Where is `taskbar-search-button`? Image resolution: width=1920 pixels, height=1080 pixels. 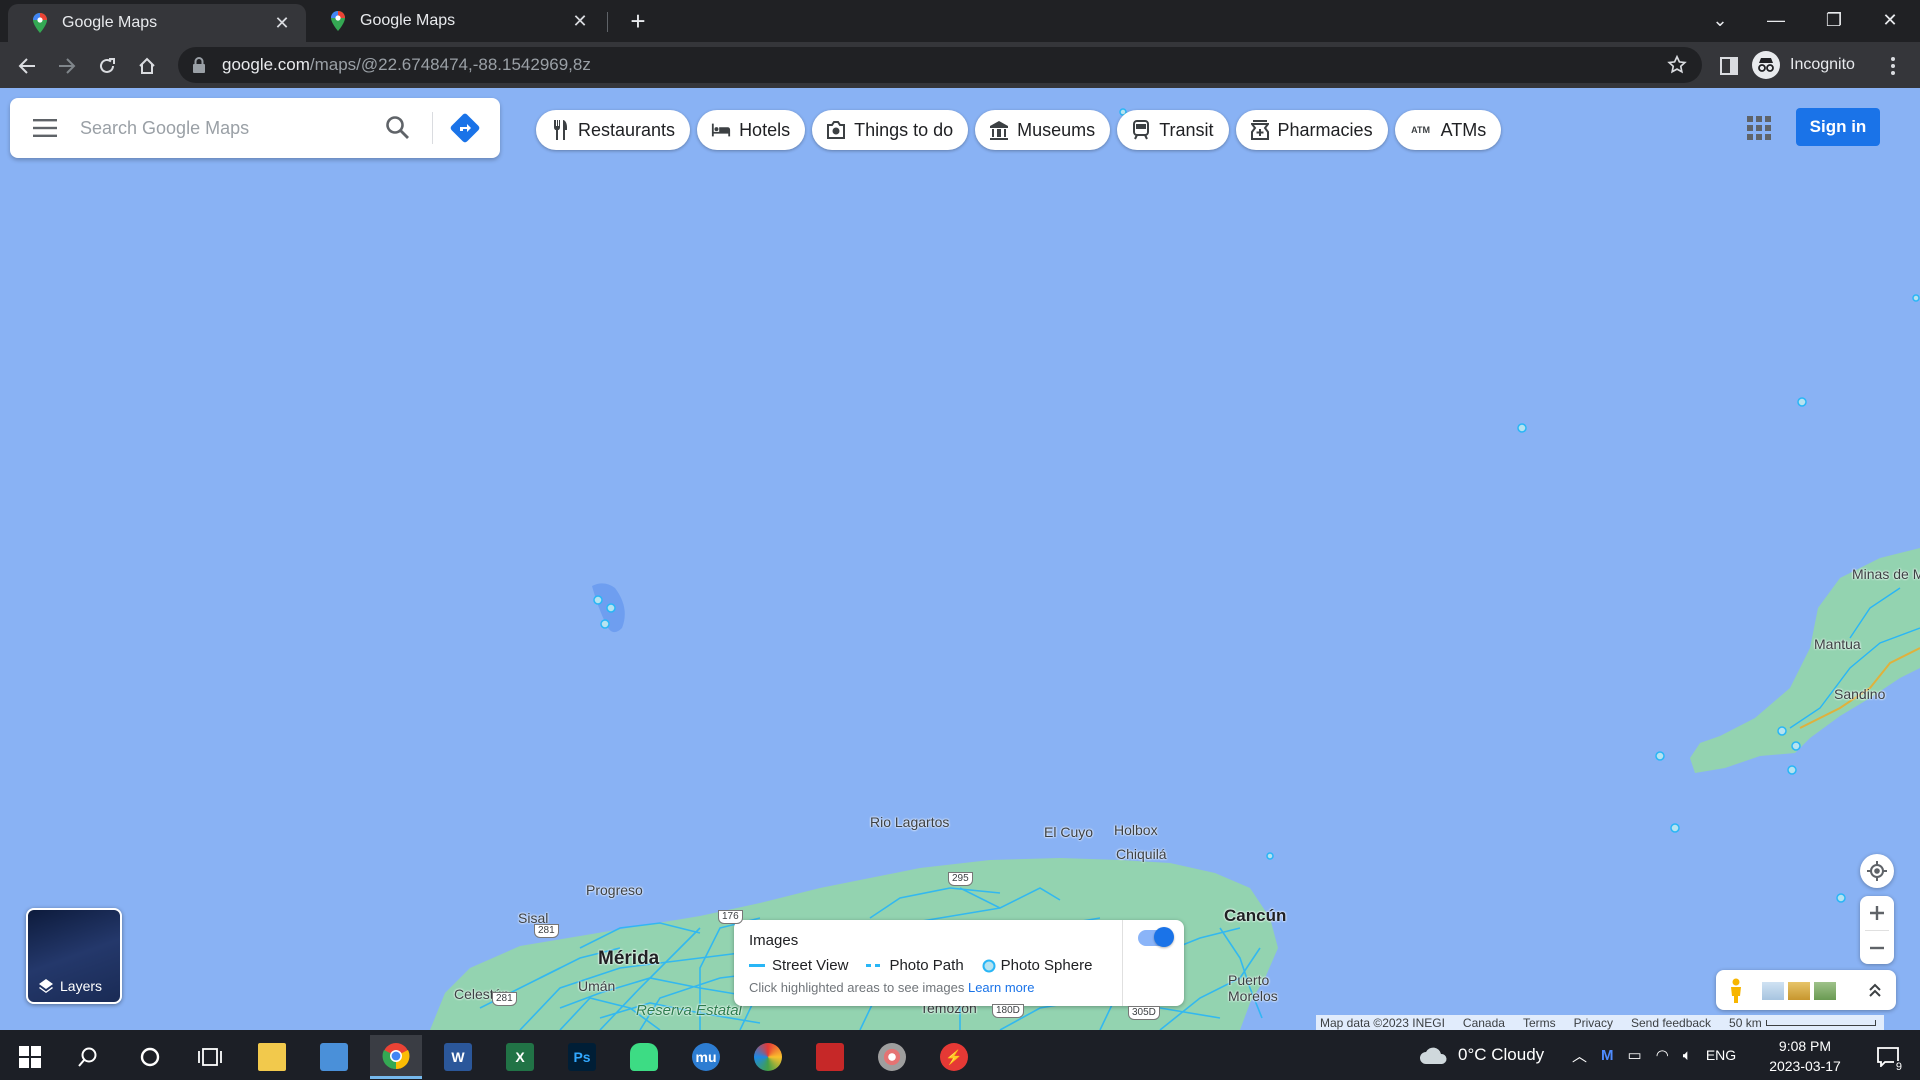 taskbar-search-button is located at coordinates (88, 1057).